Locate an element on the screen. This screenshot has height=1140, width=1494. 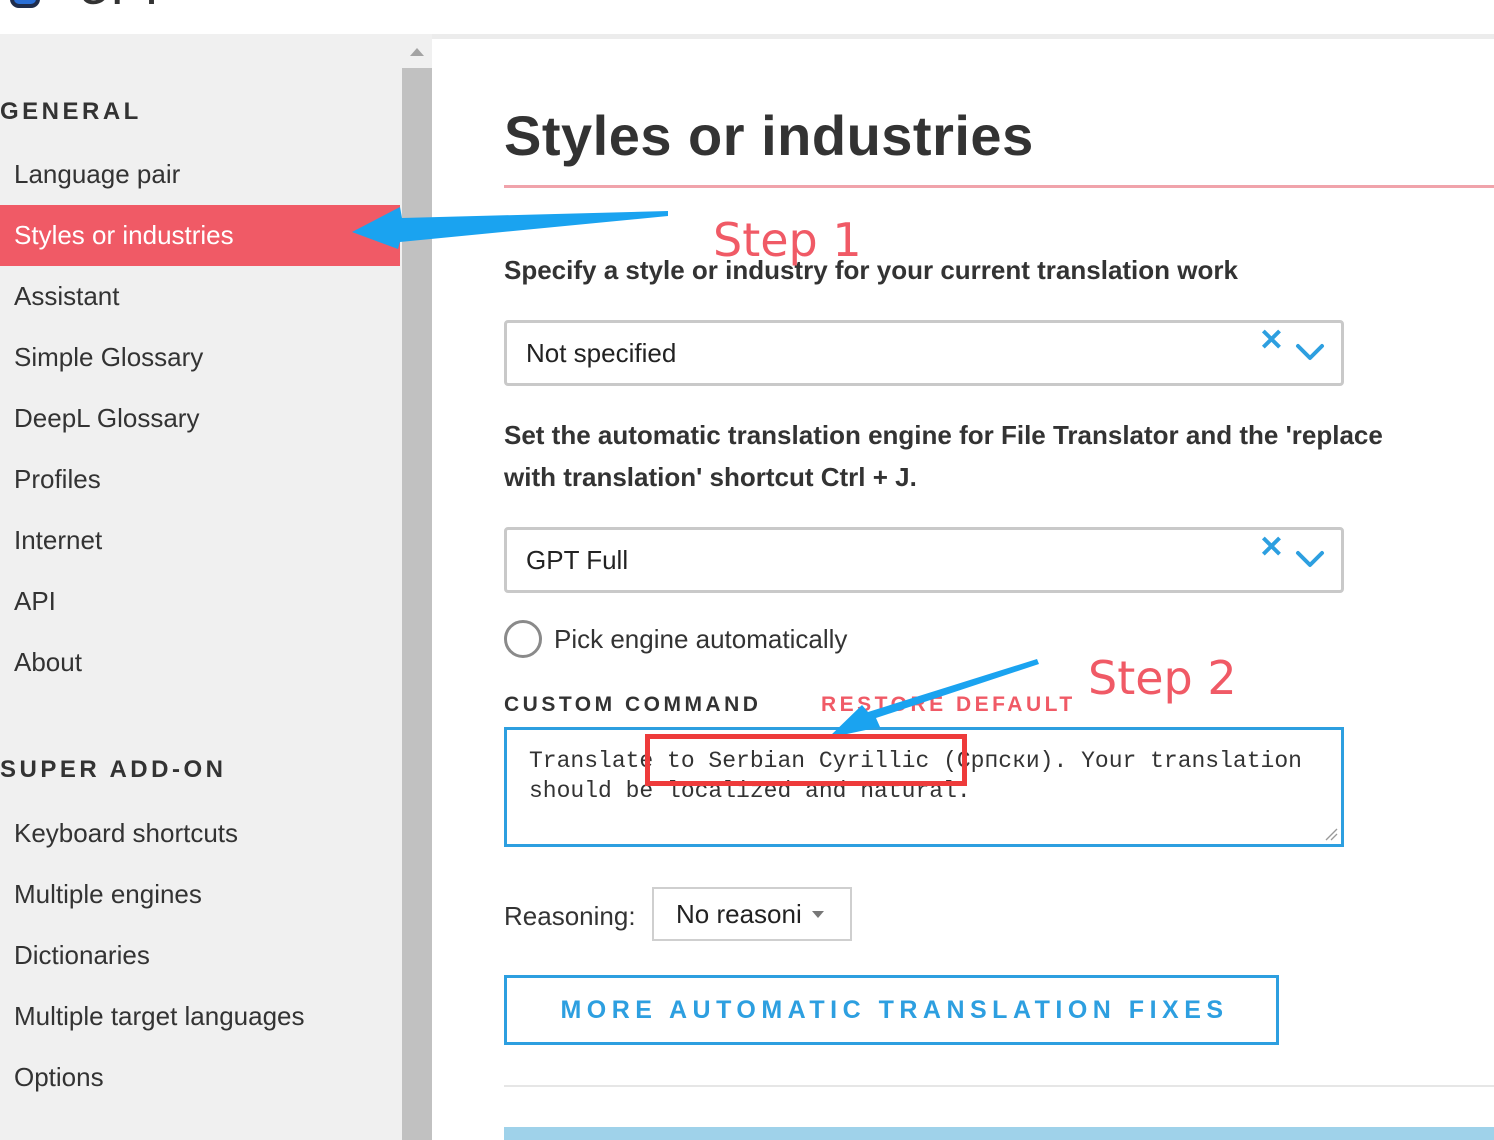
serbian-cyrillic-highlight-box is located at coordinates (806, 760).